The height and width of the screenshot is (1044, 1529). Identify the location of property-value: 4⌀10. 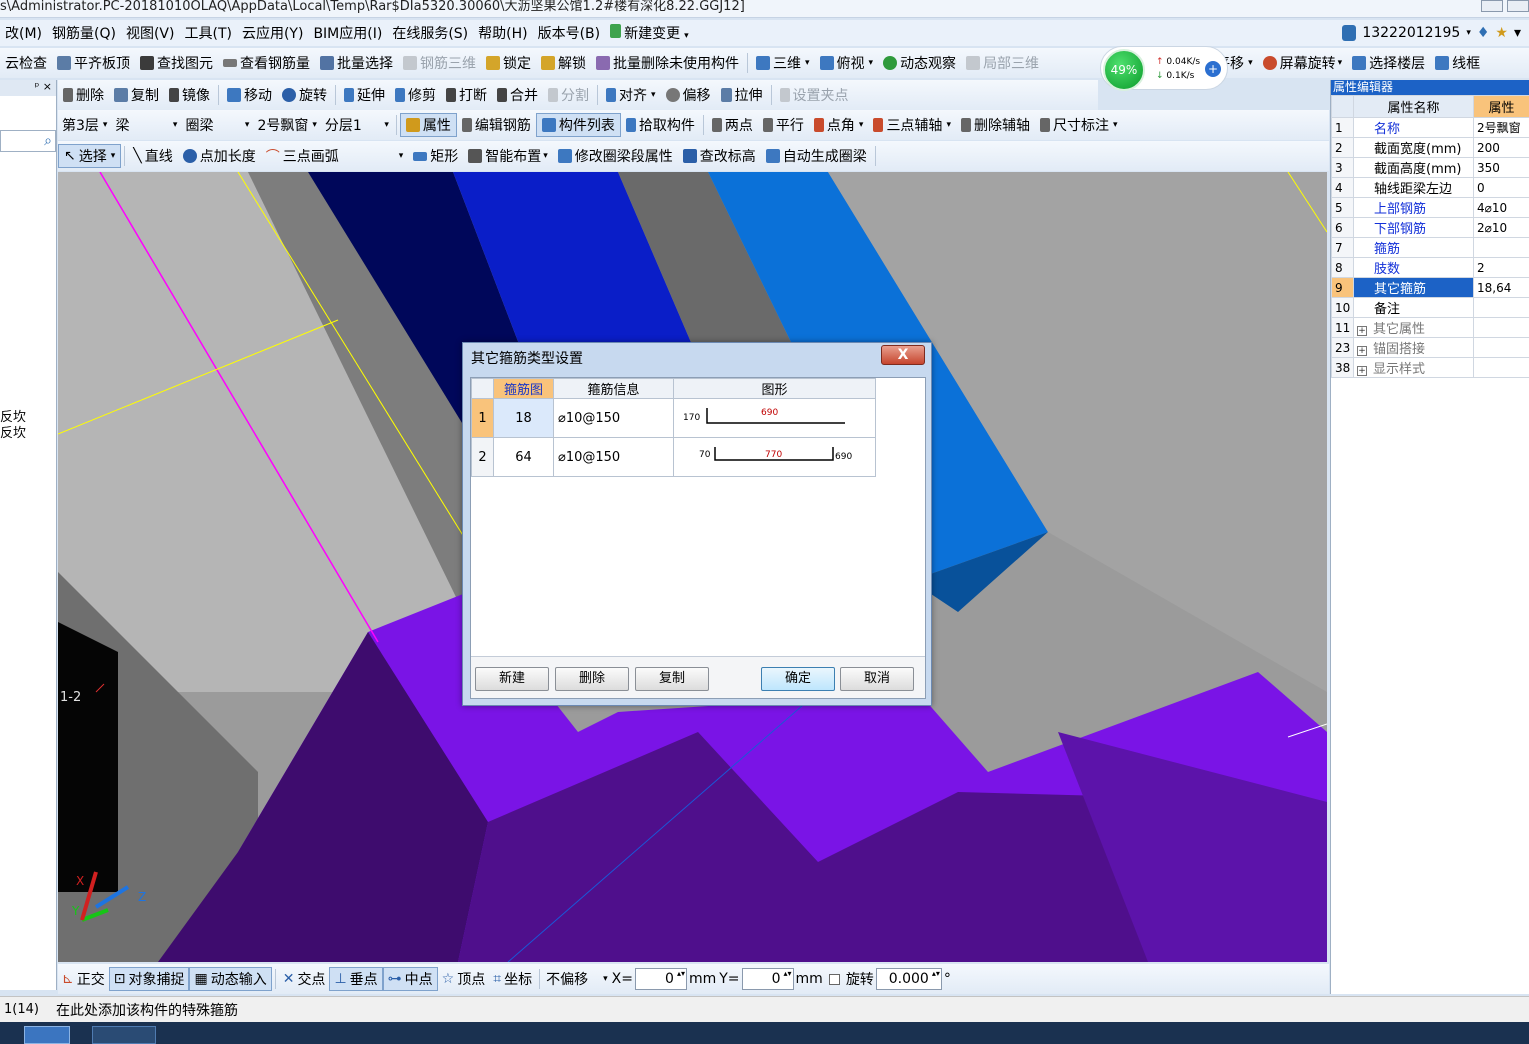
(1501, 207).